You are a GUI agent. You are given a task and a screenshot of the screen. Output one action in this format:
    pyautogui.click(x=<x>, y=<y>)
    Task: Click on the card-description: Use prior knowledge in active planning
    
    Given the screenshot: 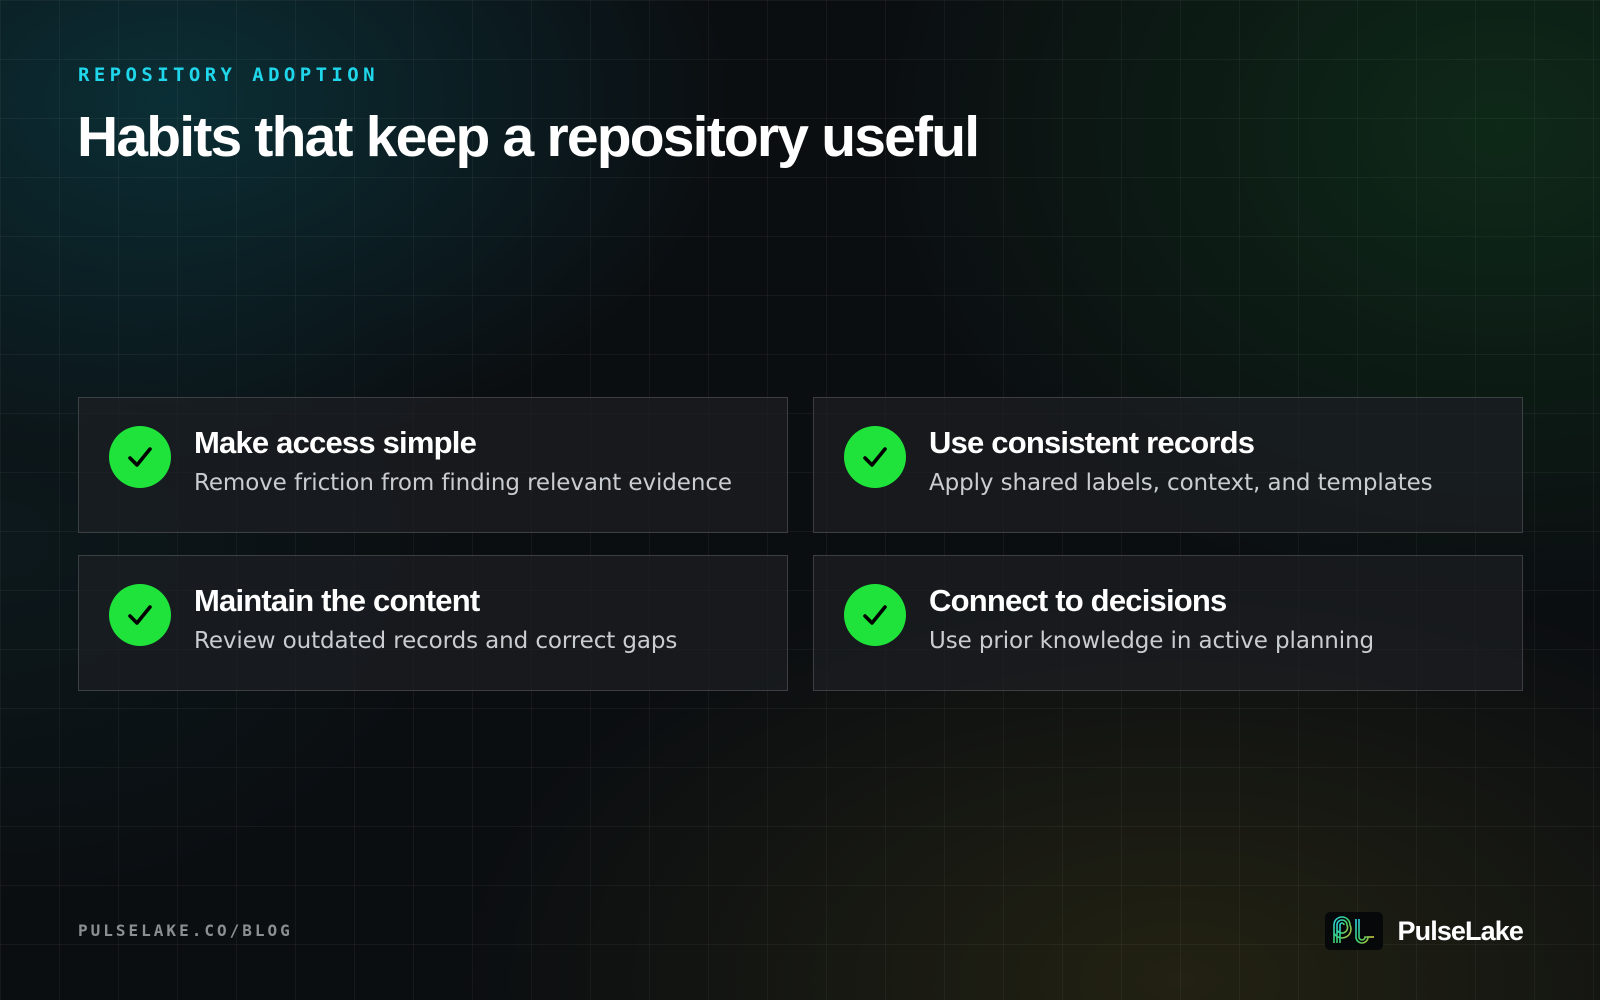 What is the action you would take?
    pyautogui.click(x=1152, y=641)
    